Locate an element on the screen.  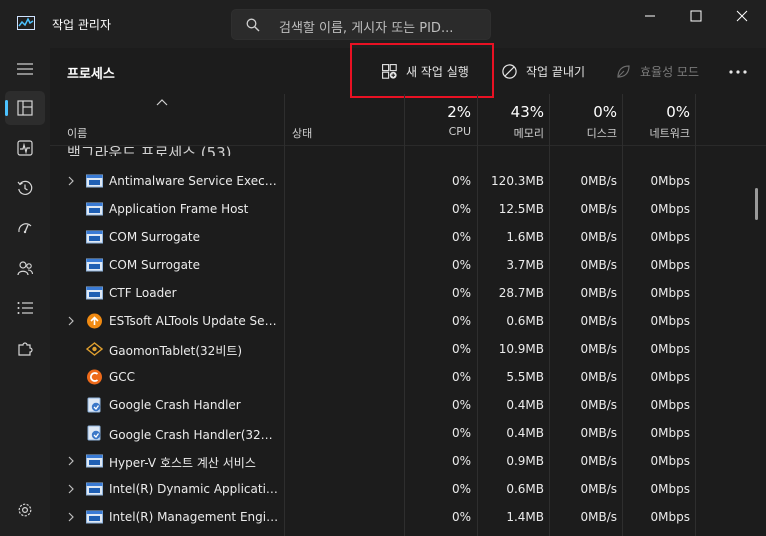
close-button is located at coordinates (742, 16).